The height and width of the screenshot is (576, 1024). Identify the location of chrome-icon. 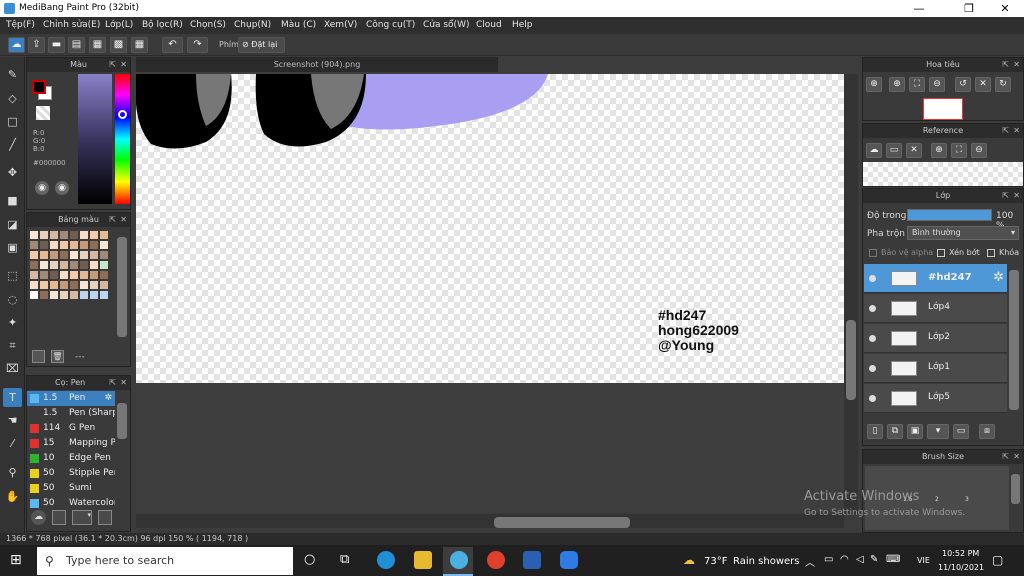
(496, 560).